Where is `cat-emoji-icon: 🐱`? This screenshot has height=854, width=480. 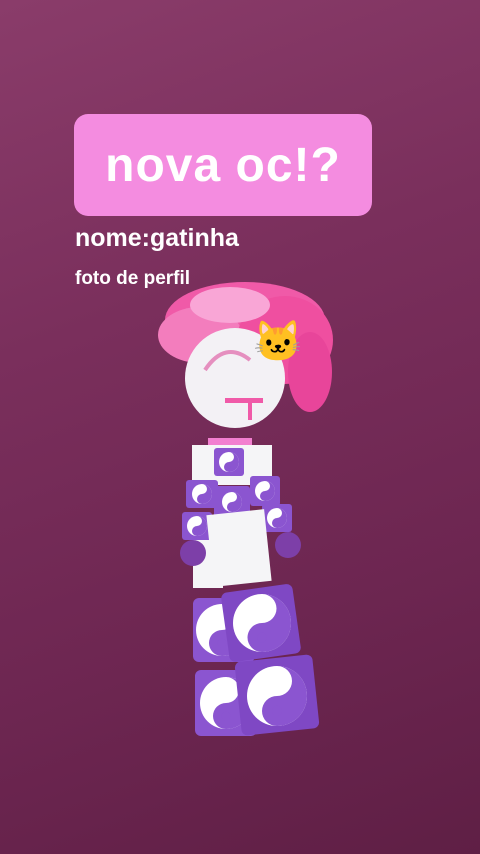 cat-emoji-icon: 🐱 is located at coordinates (278, 342).